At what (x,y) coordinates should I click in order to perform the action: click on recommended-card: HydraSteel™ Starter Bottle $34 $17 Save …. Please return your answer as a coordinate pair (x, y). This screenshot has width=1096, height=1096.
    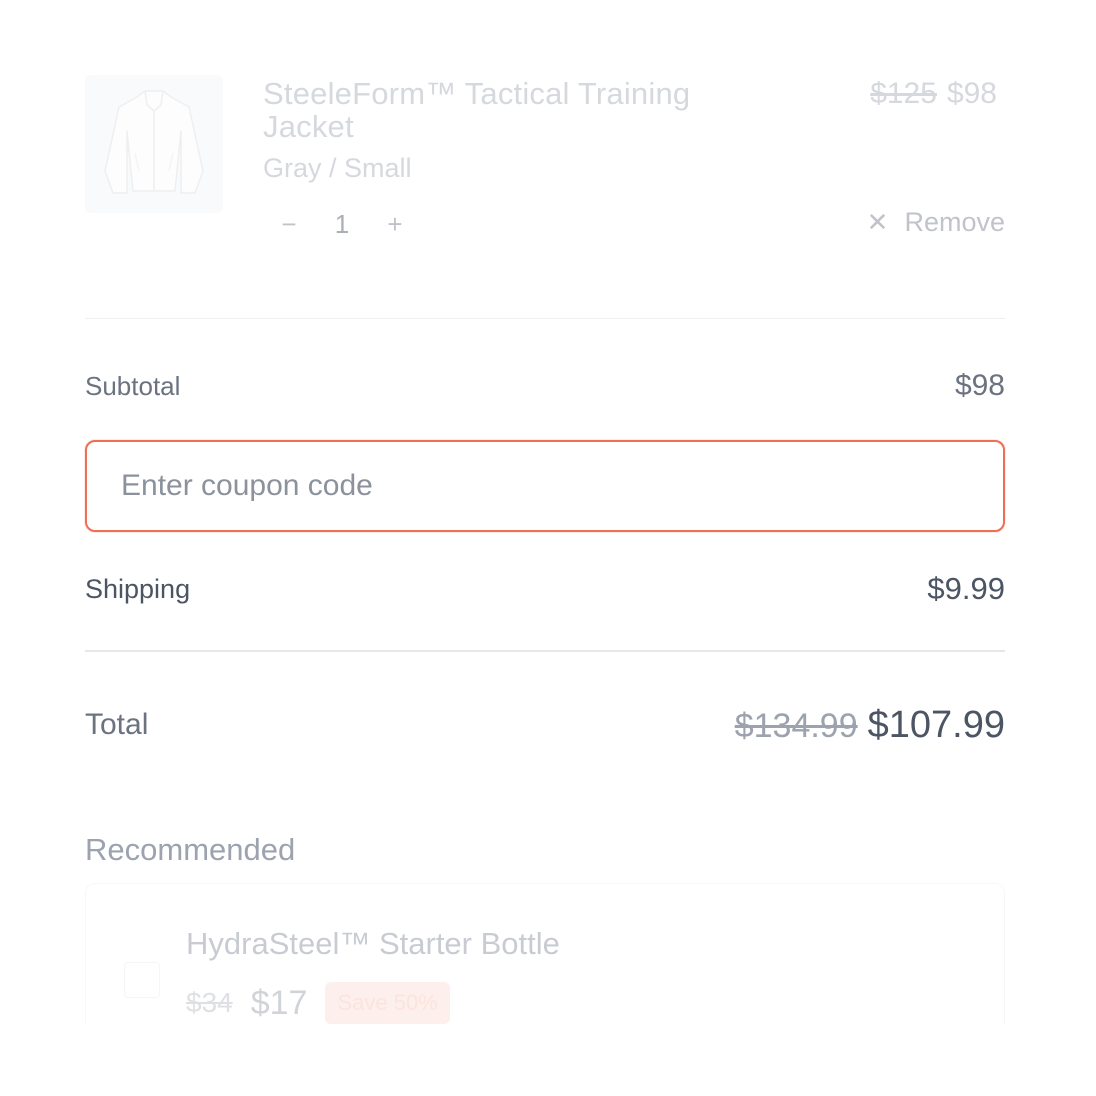
    Looking at the image, I should click on (545, 953).